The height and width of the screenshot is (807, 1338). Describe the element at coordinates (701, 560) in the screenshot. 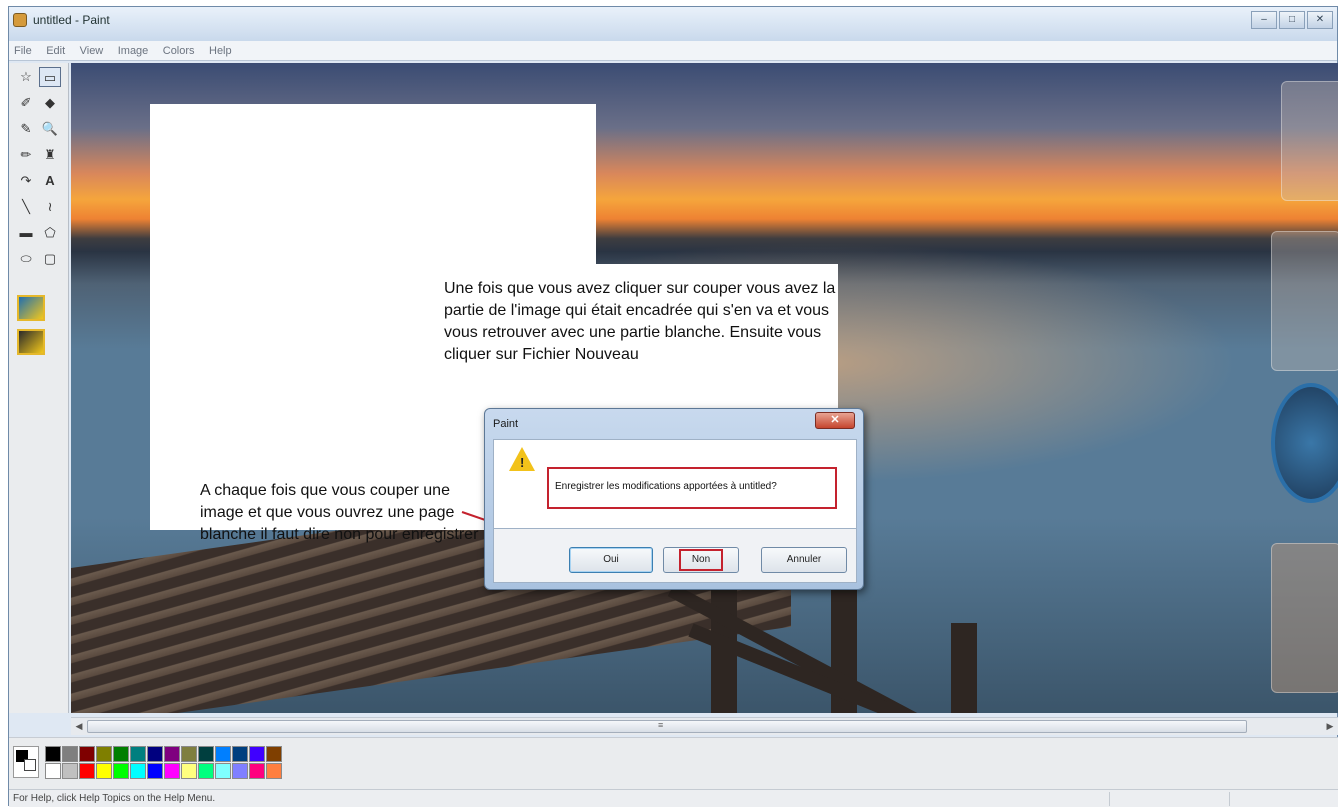

I see `no-button-highlight` at that location.